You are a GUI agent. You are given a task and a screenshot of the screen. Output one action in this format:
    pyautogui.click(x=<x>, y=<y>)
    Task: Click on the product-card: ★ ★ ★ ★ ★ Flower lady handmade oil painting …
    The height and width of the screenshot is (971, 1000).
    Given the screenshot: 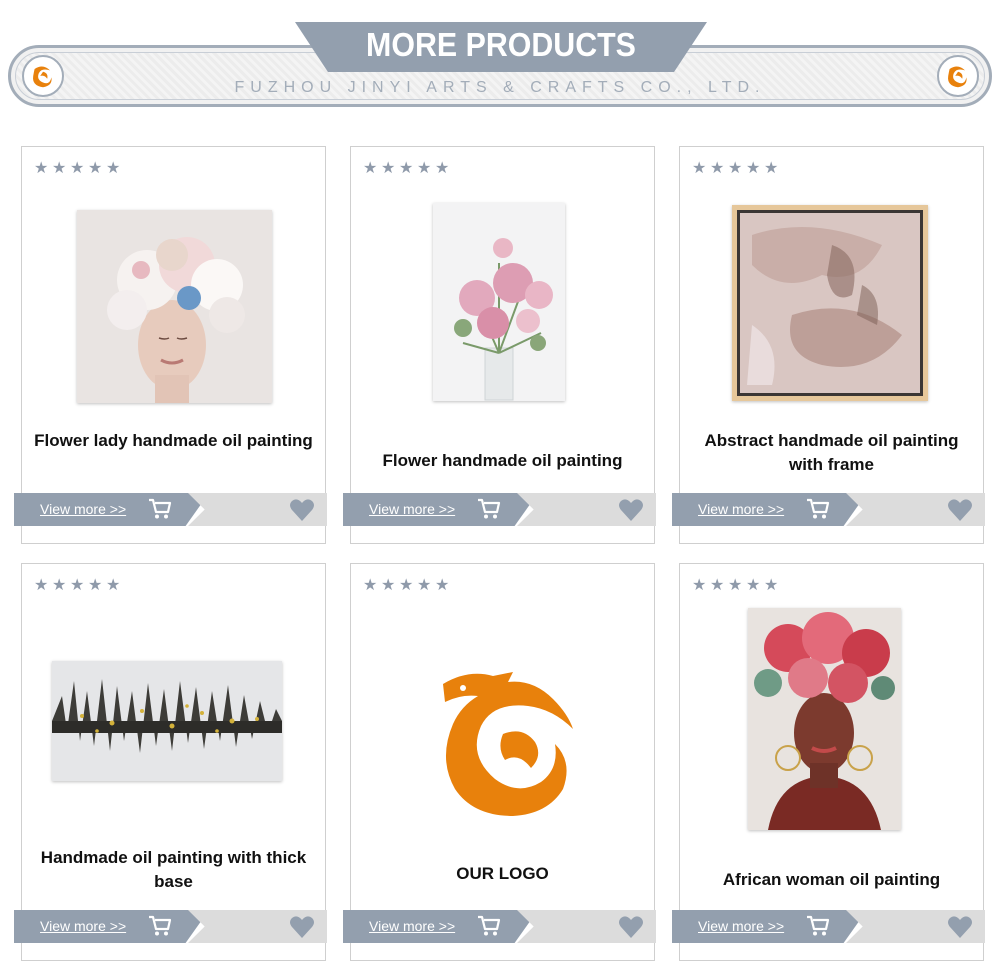 What is the action you would take?
    pyautogui.click(x=170, y=345)
    